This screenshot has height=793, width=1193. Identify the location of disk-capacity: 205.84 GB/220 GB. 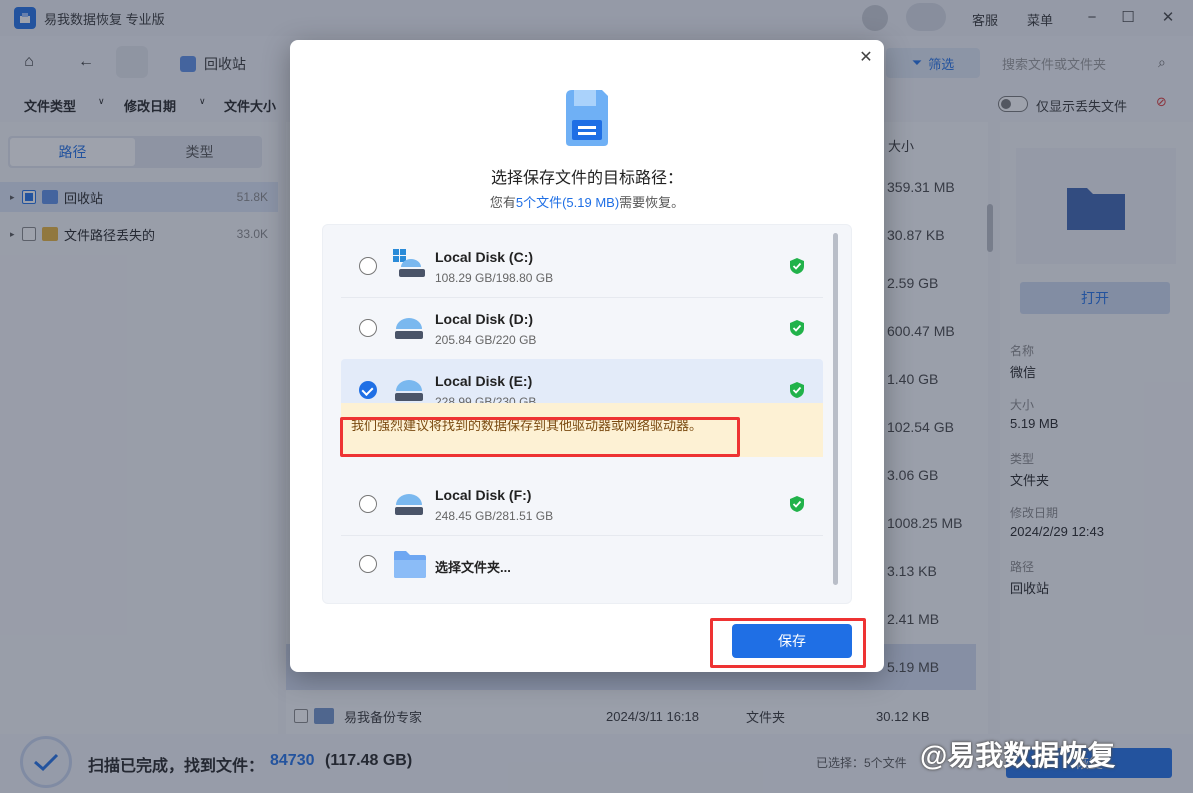
(486, 340).